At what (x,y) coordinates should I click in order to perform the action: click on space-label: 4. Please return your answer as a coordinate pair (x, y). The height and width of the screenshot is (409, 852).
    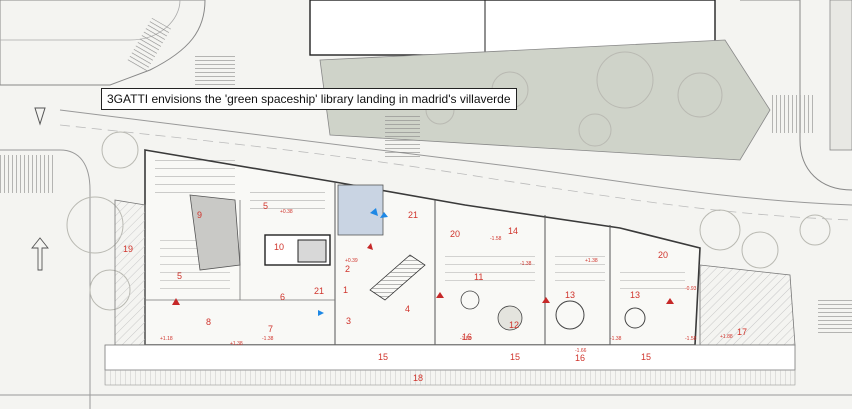
    Looking at the image, I should click on (407, 309).